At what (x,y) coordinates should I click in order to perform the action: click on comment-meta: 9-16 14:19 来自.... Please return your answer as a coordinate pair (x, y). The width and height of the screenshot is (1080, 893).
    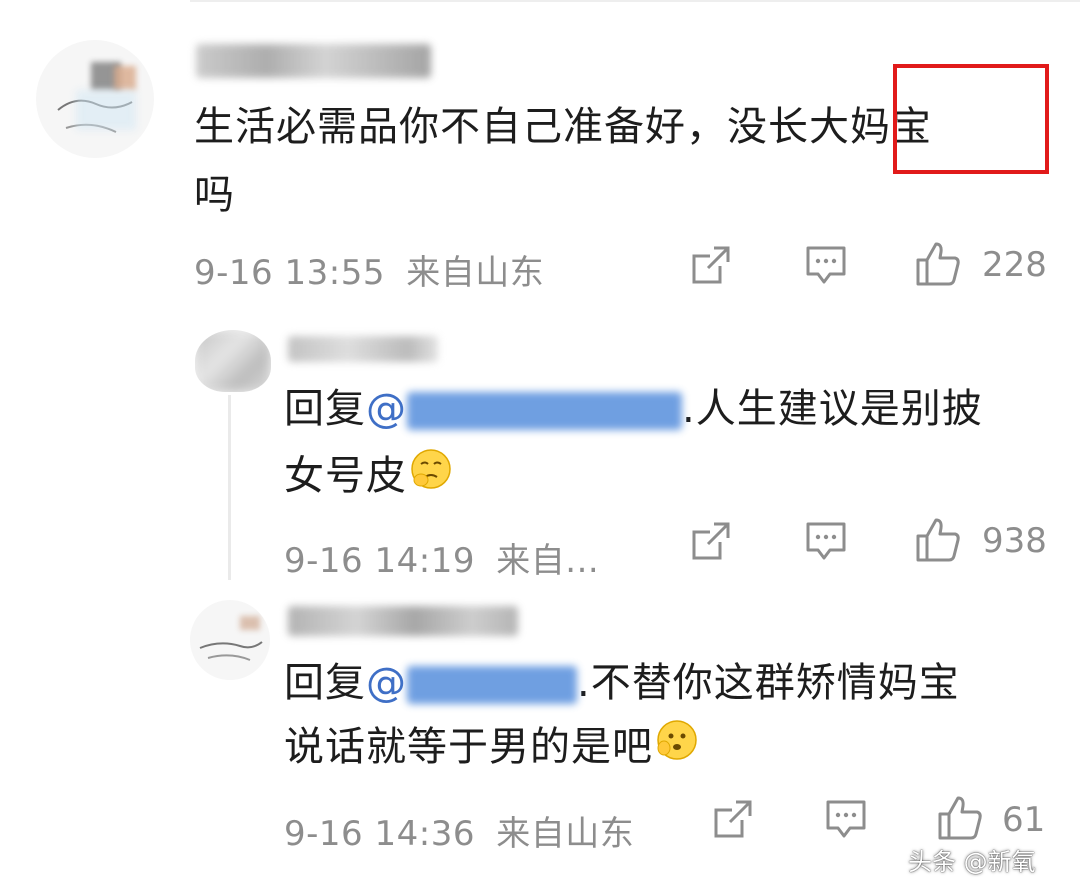
    Looking at the image, I should click on (441, 557).